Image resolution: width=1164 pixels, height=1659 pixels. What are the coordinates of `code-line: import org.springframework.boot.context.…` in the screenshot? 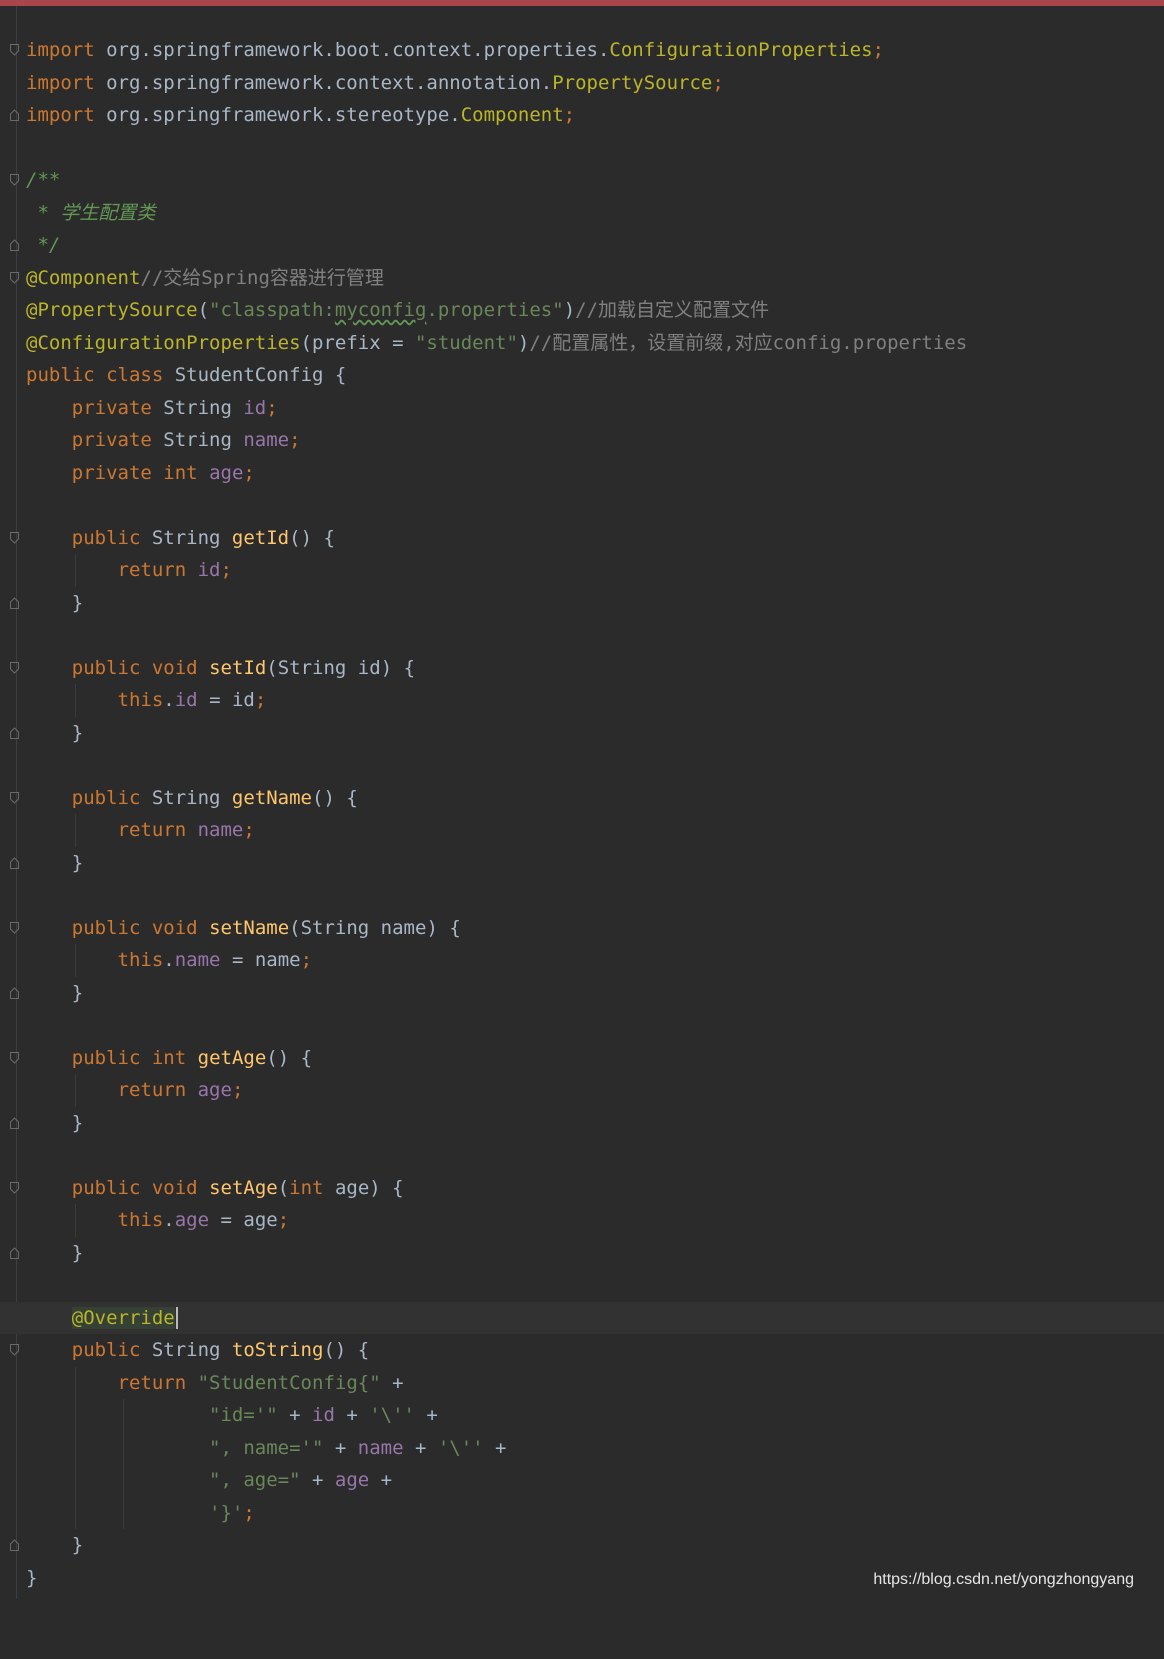 It's located at (582, 50).